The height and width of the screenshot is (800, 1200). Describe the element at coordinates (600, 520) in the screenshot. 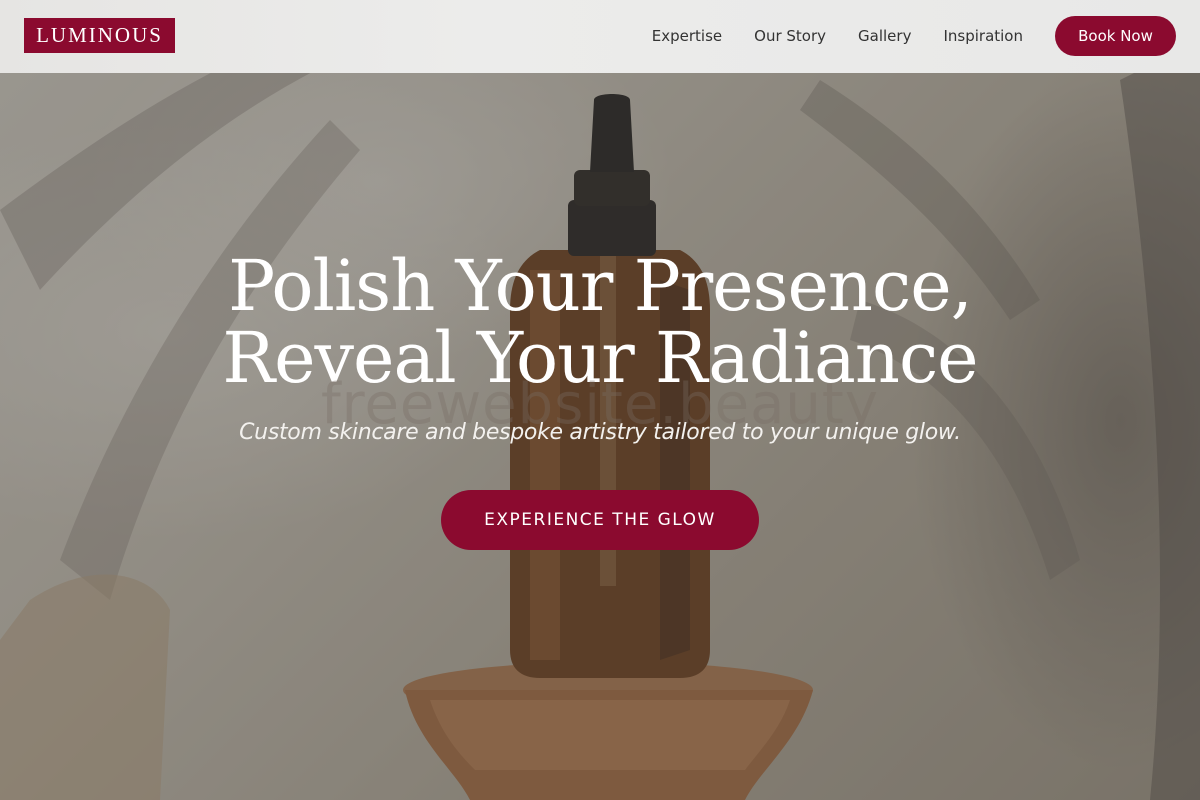

I see `experience-the-glow-button: EXPERIENCE THE GLOW` at that location.